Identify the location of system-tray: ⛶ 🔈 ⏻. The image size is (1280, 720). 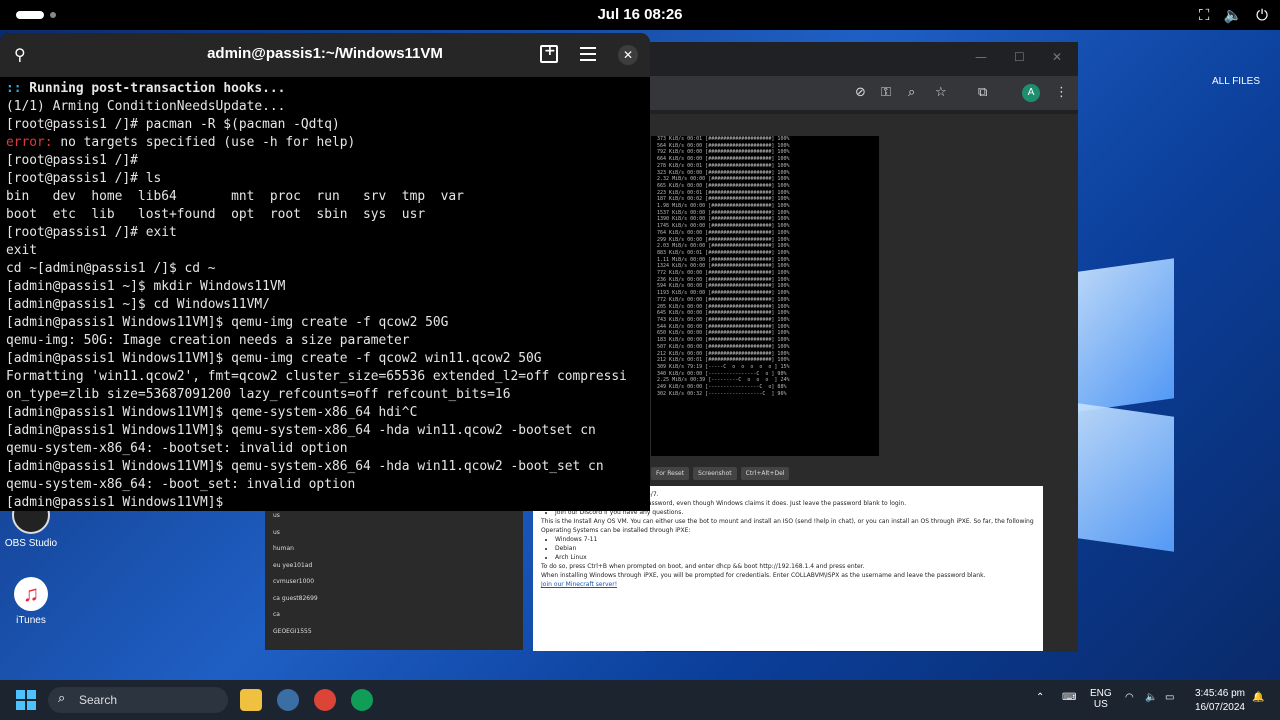
(1233, 15).